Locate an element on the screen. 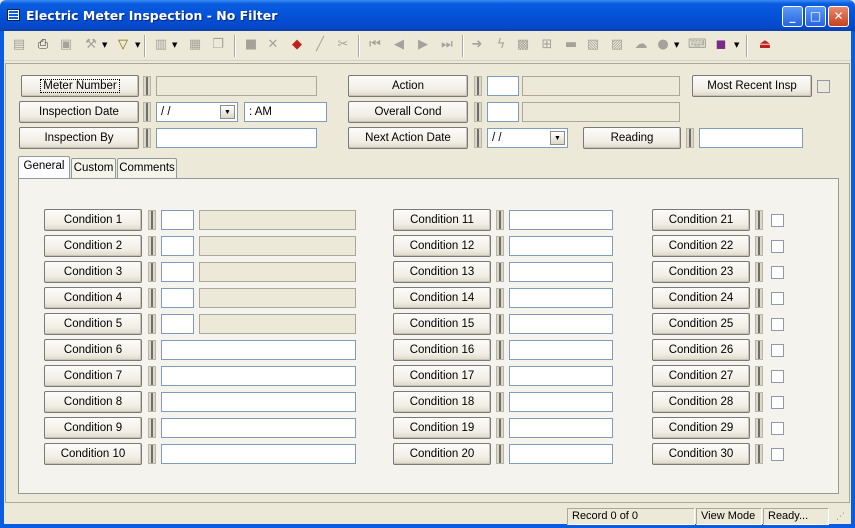  condition-29-button: Condition 29 is located at coordinates (701, 428).